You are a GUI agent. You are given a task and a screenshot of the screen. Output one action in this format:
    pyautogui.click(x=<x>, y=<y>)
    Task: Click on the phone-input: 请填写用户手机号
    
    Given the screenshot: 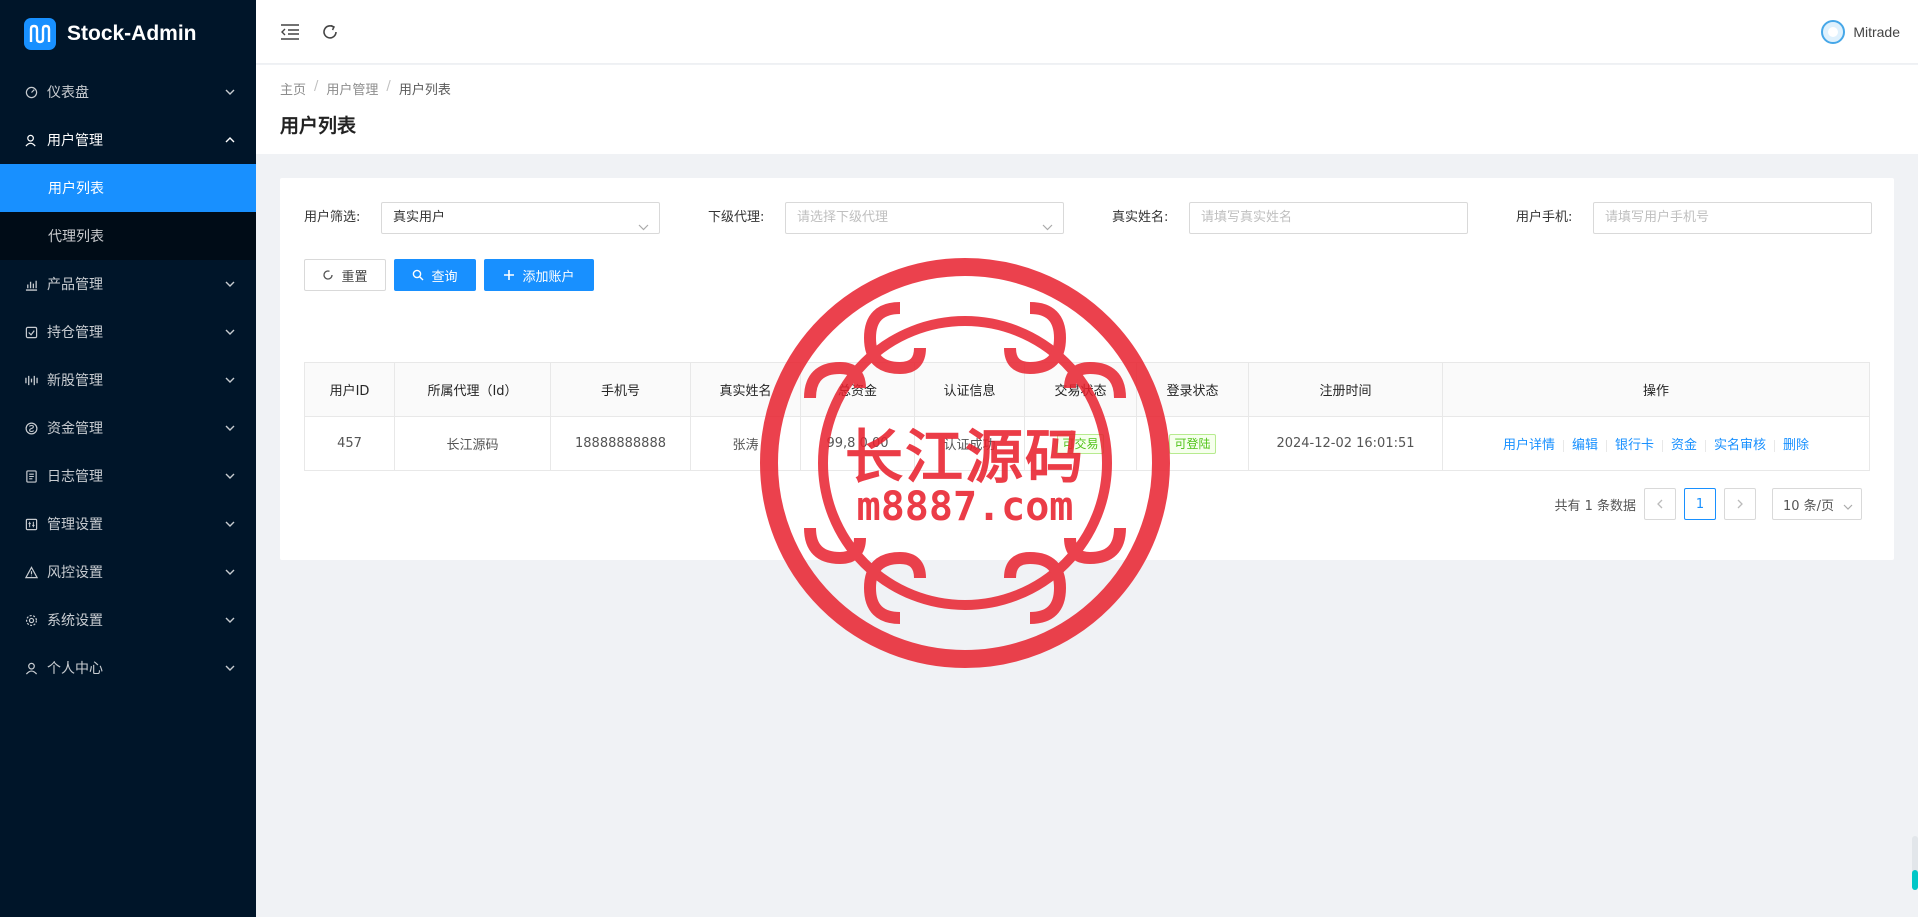 What is the action you would take?
    pyautogui.click(x=1732, y=218)
    